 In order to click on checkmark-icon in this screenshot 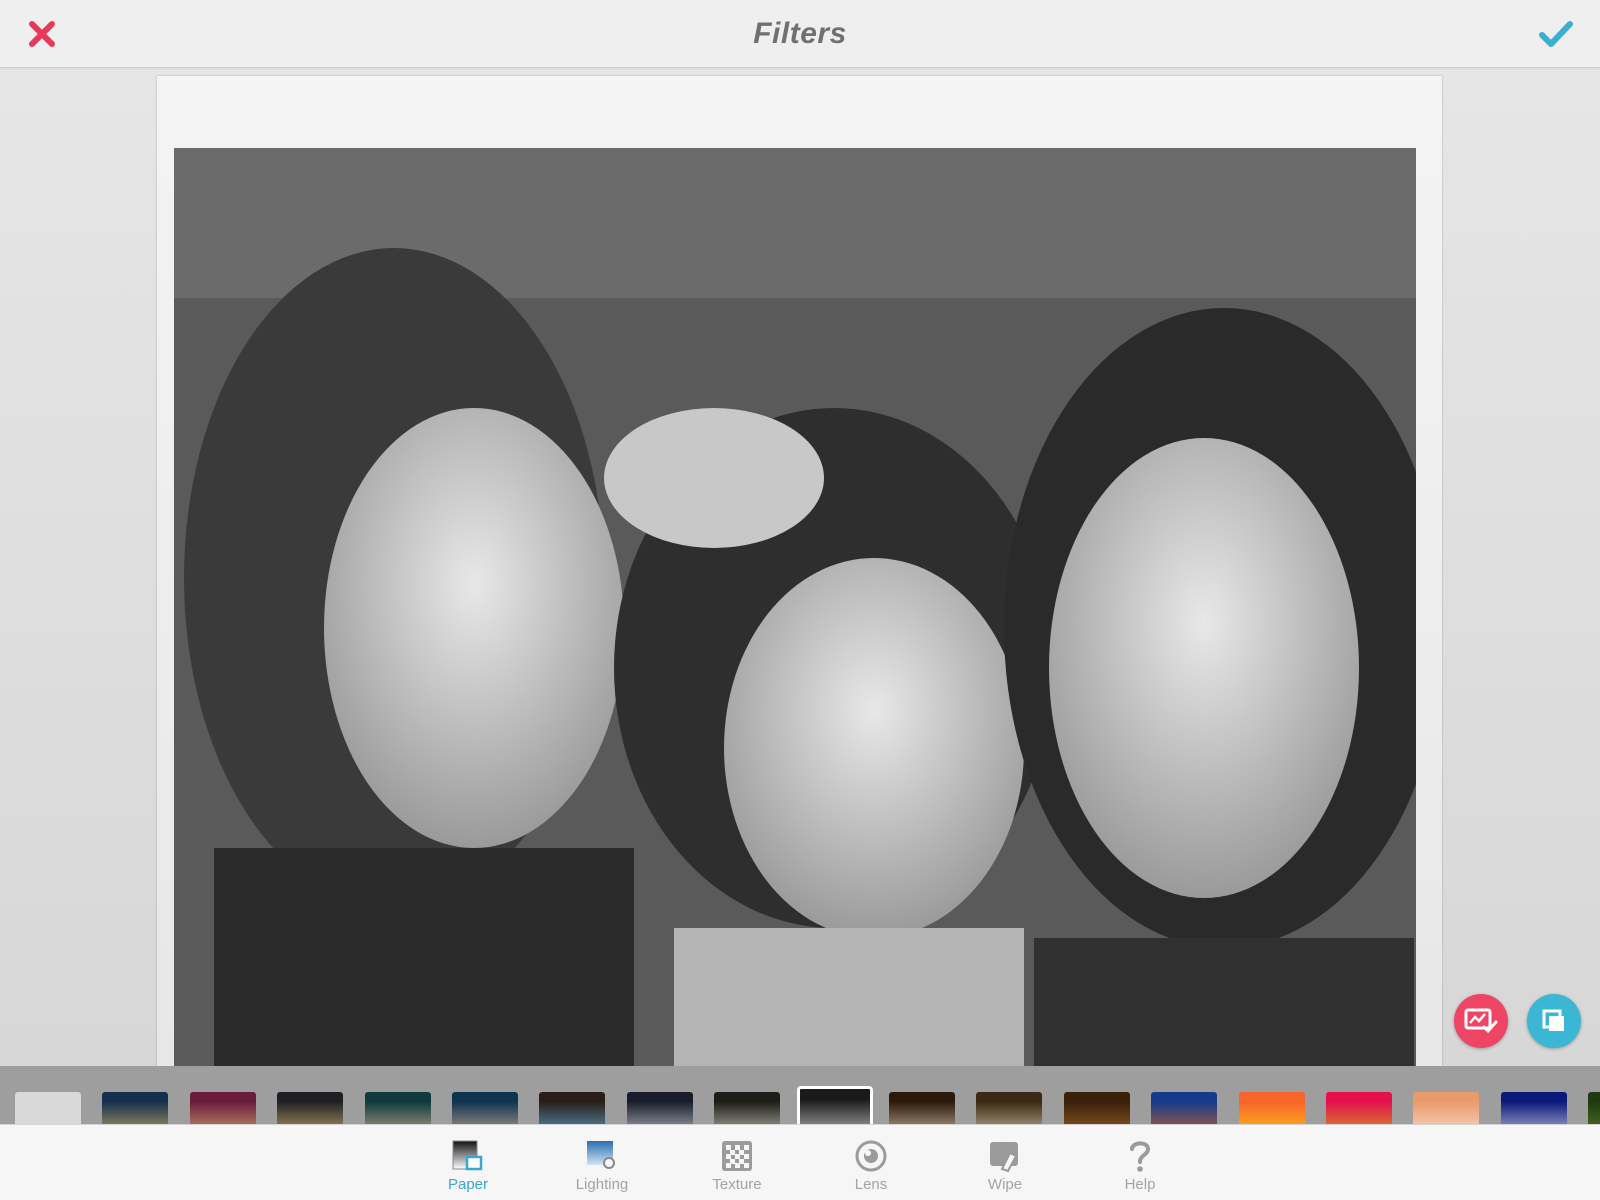, I will do `click(1556, 34)`.